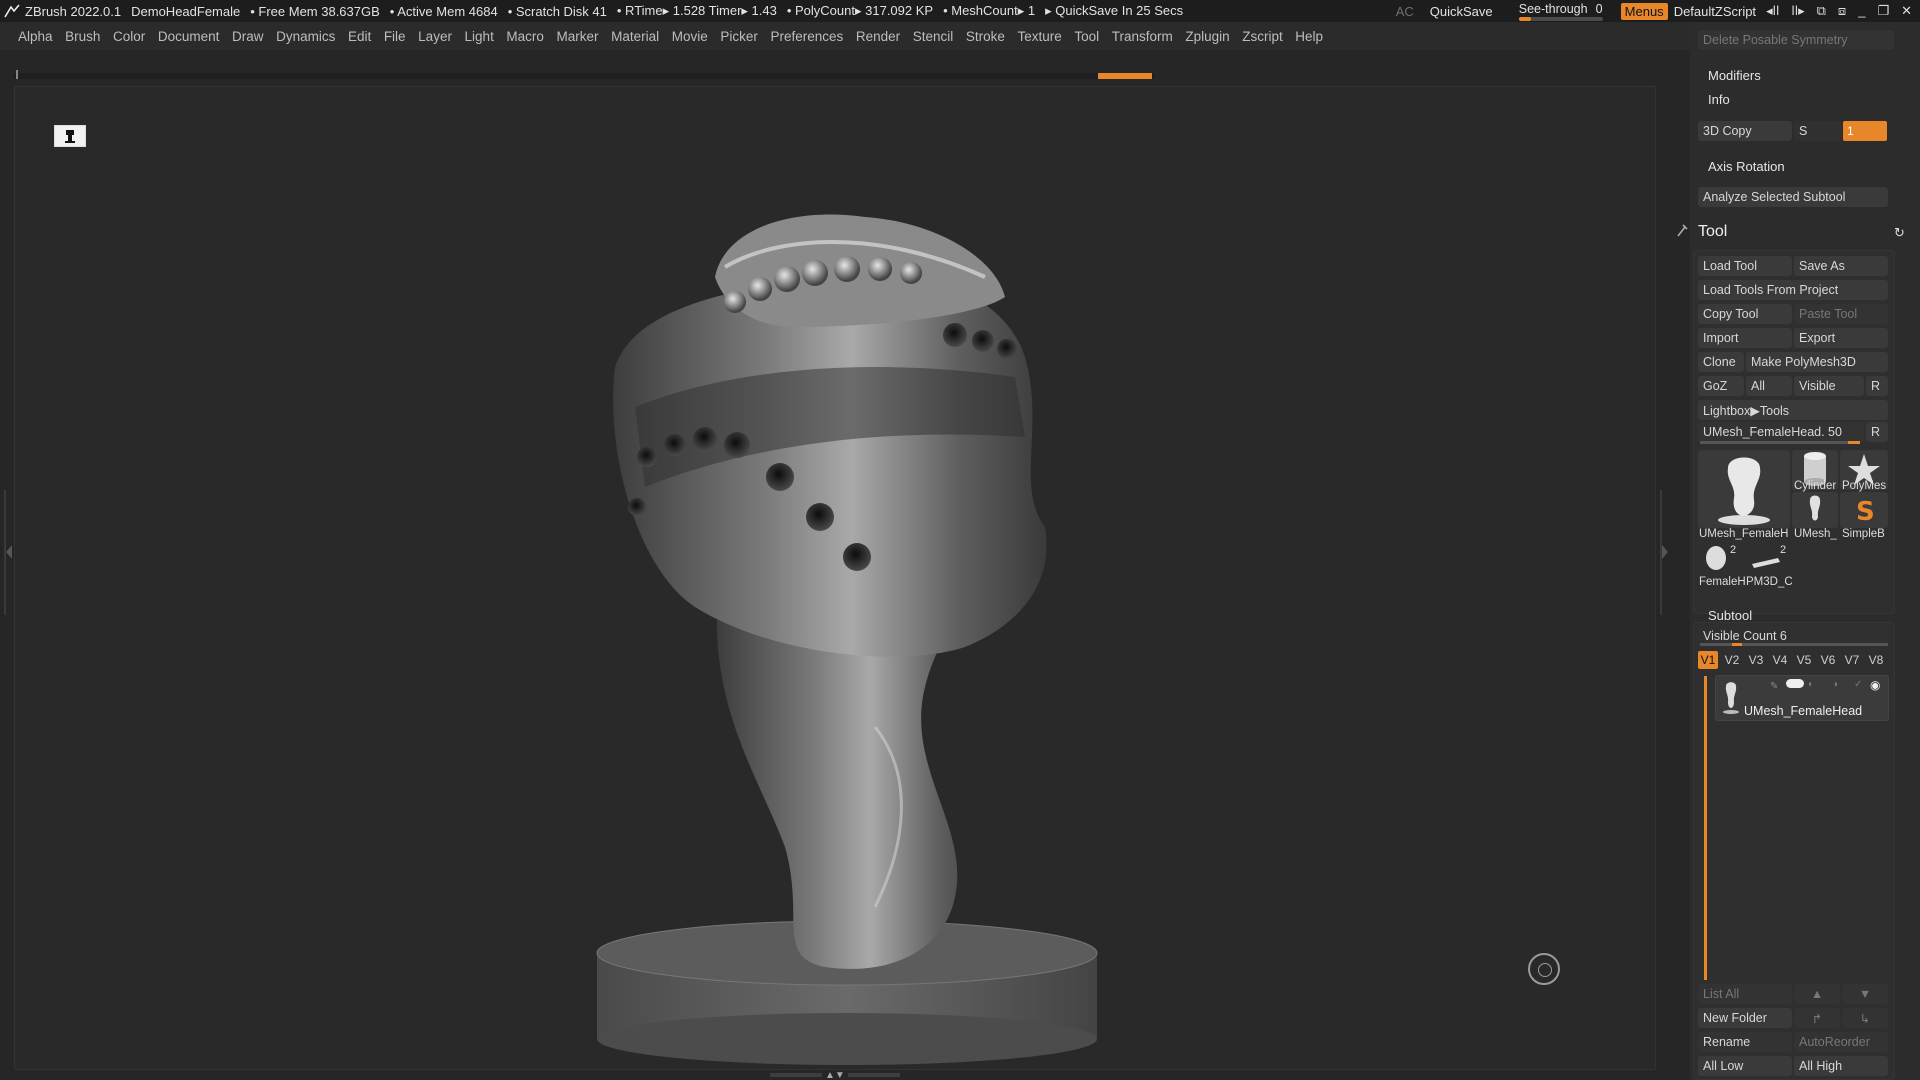 Image resolution: width=1920 pixels, height=1080 pixels. What do you see at coordinates (878, 36) in the screenshot?
I see `menu-render: Render` at bounding box center [878, 36].